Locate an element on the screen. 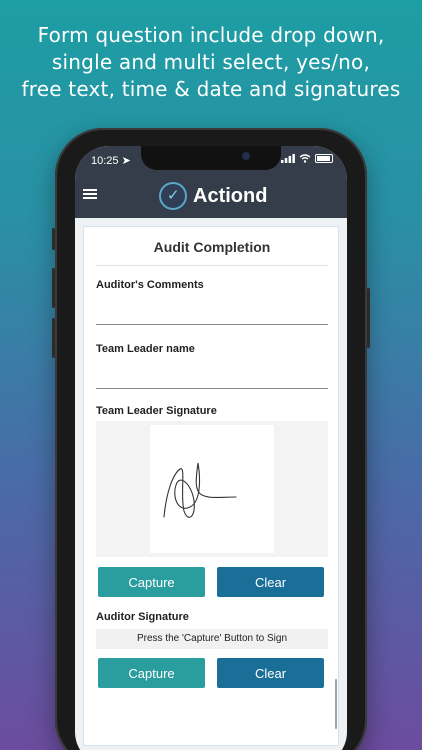 The height and width of the screenshot is (750, 422). team-leader-name-input is located at coordinates (212, 378).